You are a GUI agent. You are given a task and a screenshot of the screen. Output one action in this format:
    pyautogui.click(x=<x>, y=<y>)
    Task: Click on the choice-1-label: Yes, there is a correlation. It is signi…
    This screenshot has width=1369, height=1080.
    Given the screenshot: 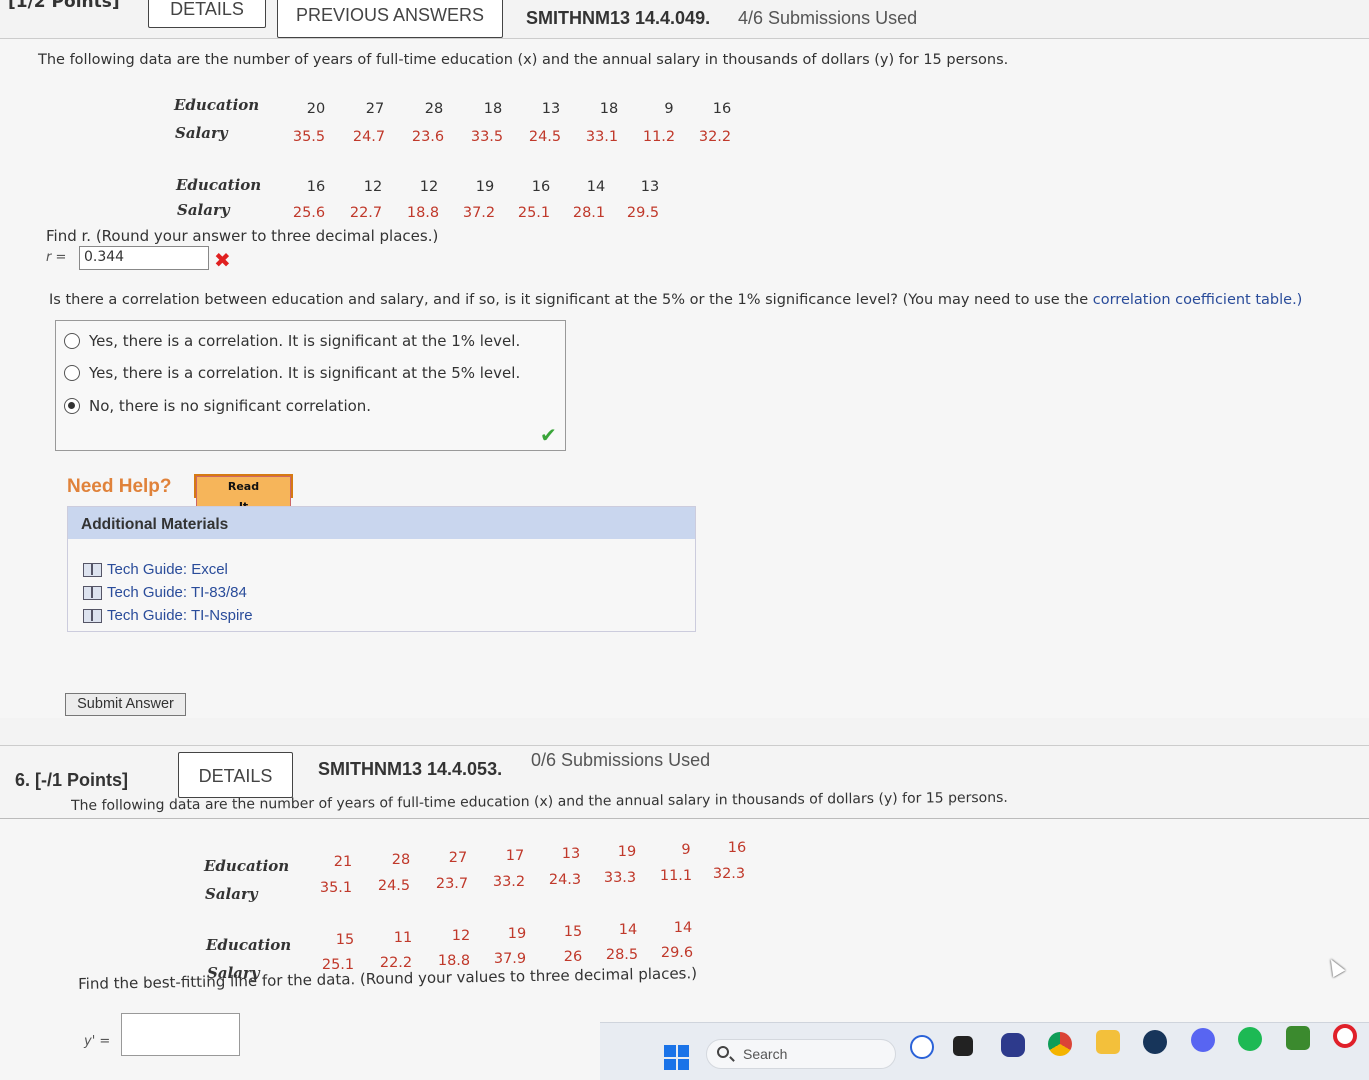 What is the action you would take?
    pyautogui.click(x=305, y=341)
    